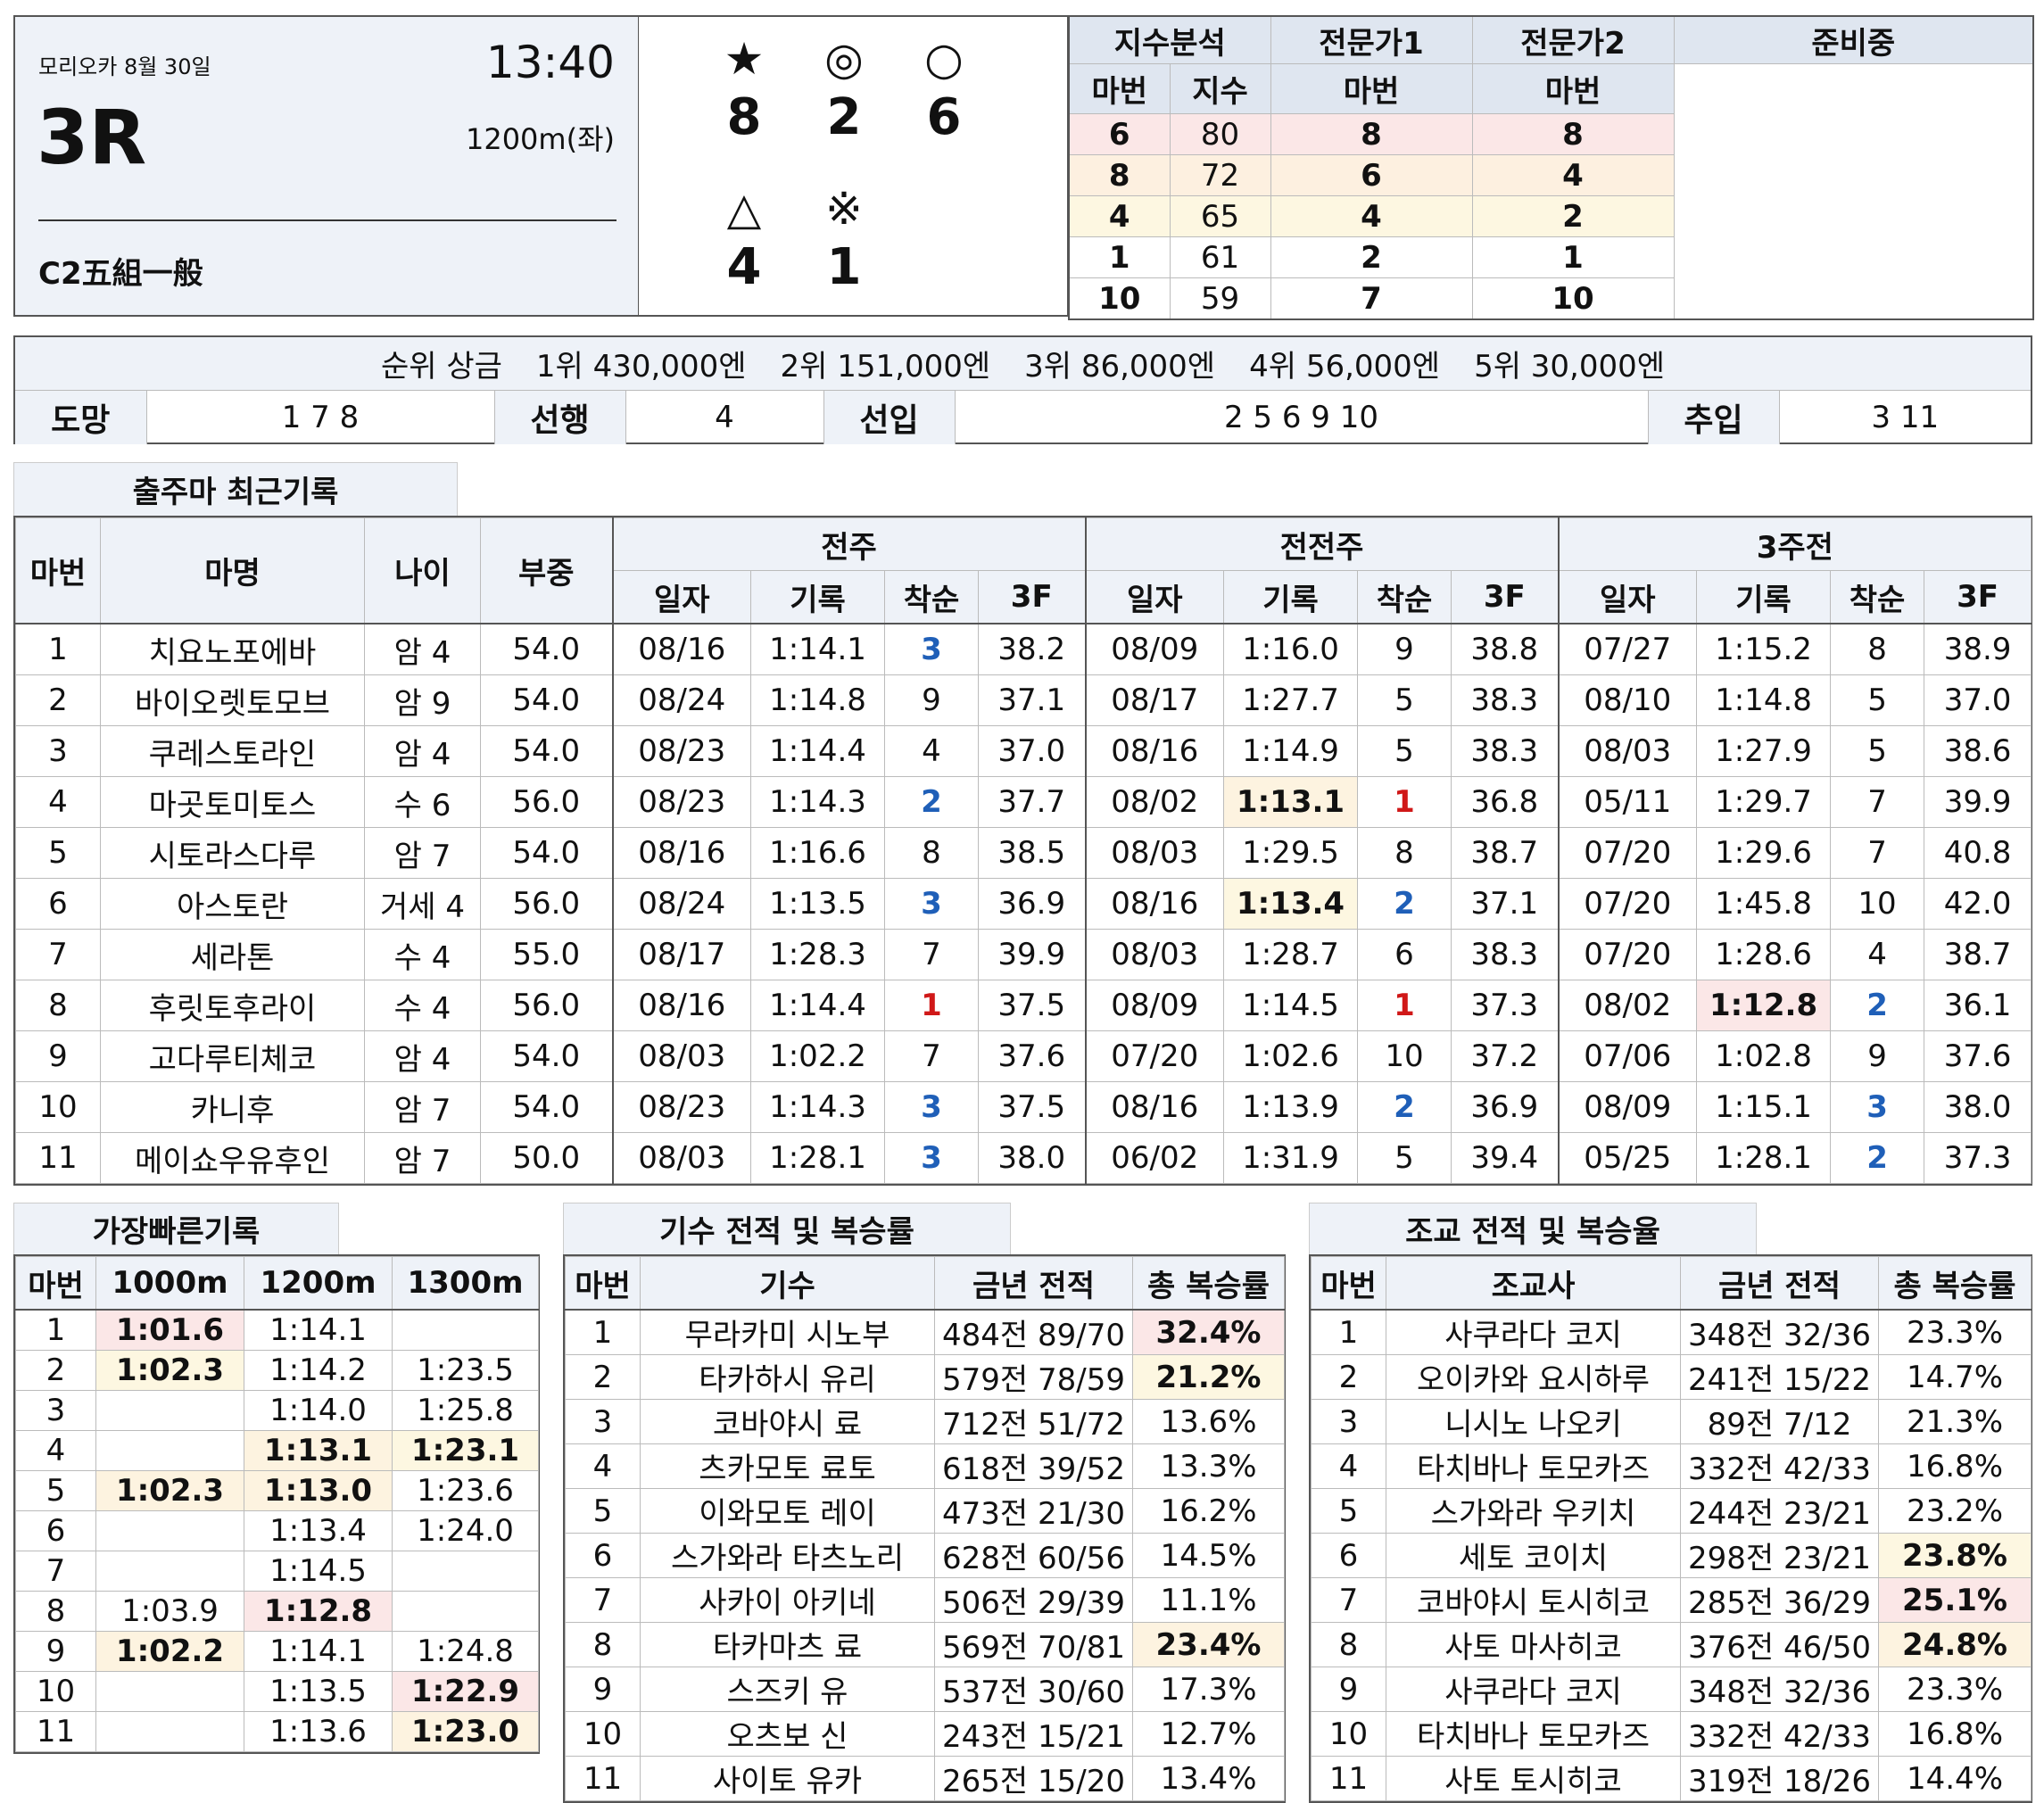 The width and height of the screenshot is (2044, 1803). What do you see at coordinates (944, 117) in the screenshot?
I see `circle-mark-horse: 6` at bounding box center [944, 117].